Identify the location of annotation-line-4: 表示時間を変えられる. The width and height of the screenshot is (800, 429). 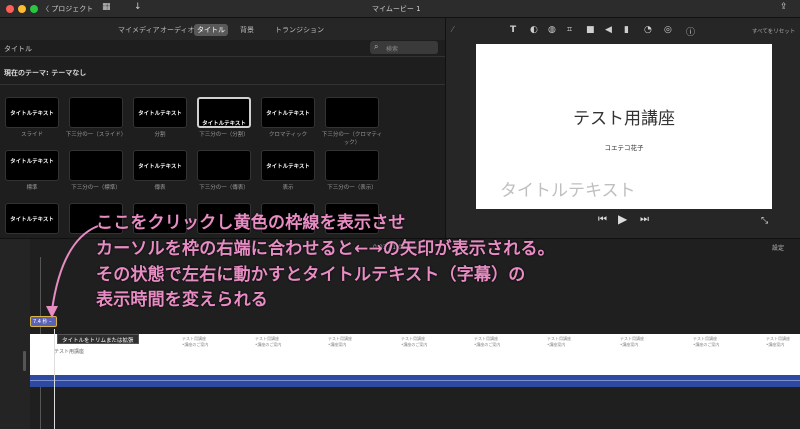
(182, 300).